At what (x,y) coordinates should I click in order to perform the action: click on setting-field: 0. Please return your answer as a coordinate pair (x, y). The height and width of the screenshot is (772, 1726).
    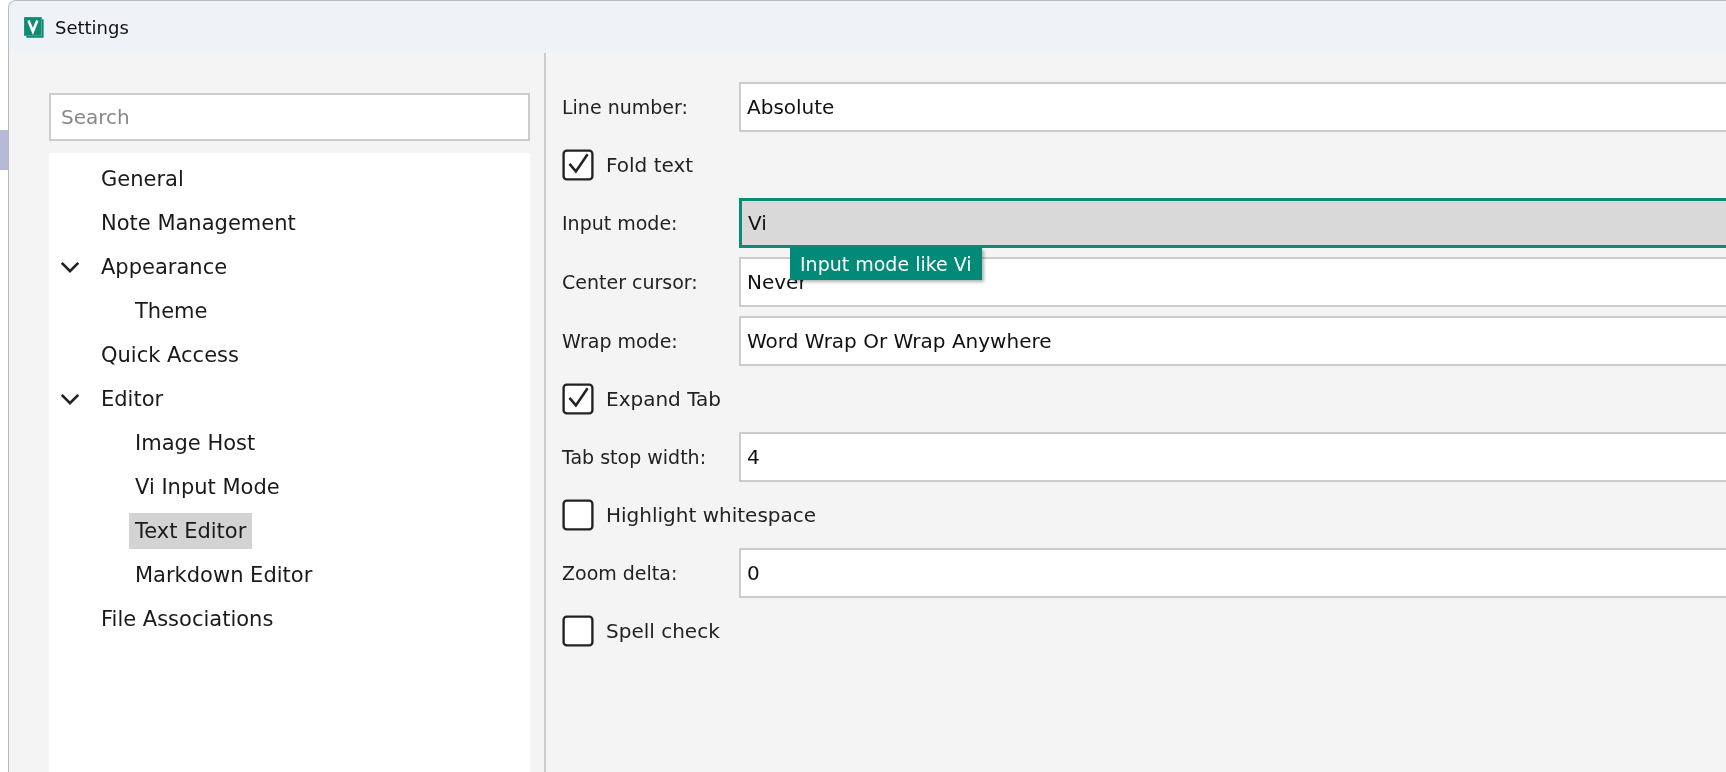
    Looking at the image, I should click on (1232, 572).